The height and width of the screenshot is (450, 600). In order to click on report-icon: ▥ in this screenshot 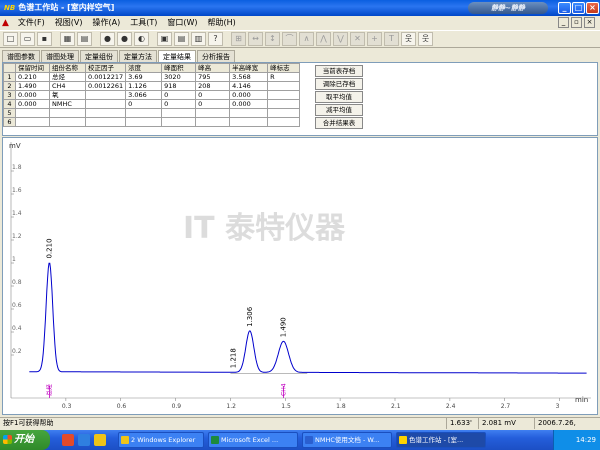, I will do `click(198, 39)`.